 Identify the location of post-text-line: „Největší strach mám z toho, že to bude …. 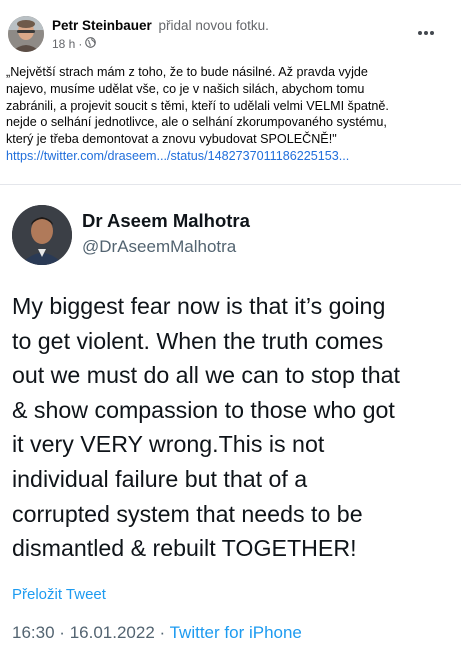
(187, 72).